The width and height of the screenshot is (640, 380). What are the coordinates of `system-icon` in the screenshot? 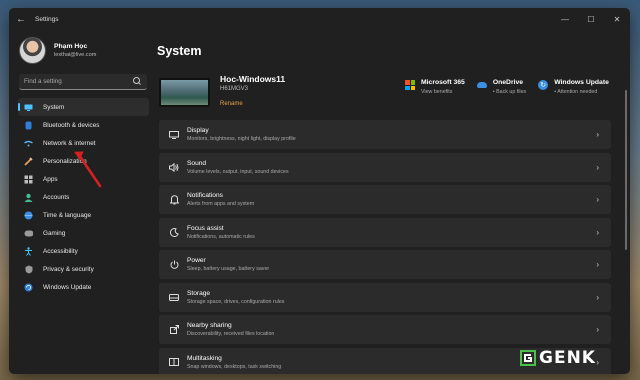 It's located at (28, 107).